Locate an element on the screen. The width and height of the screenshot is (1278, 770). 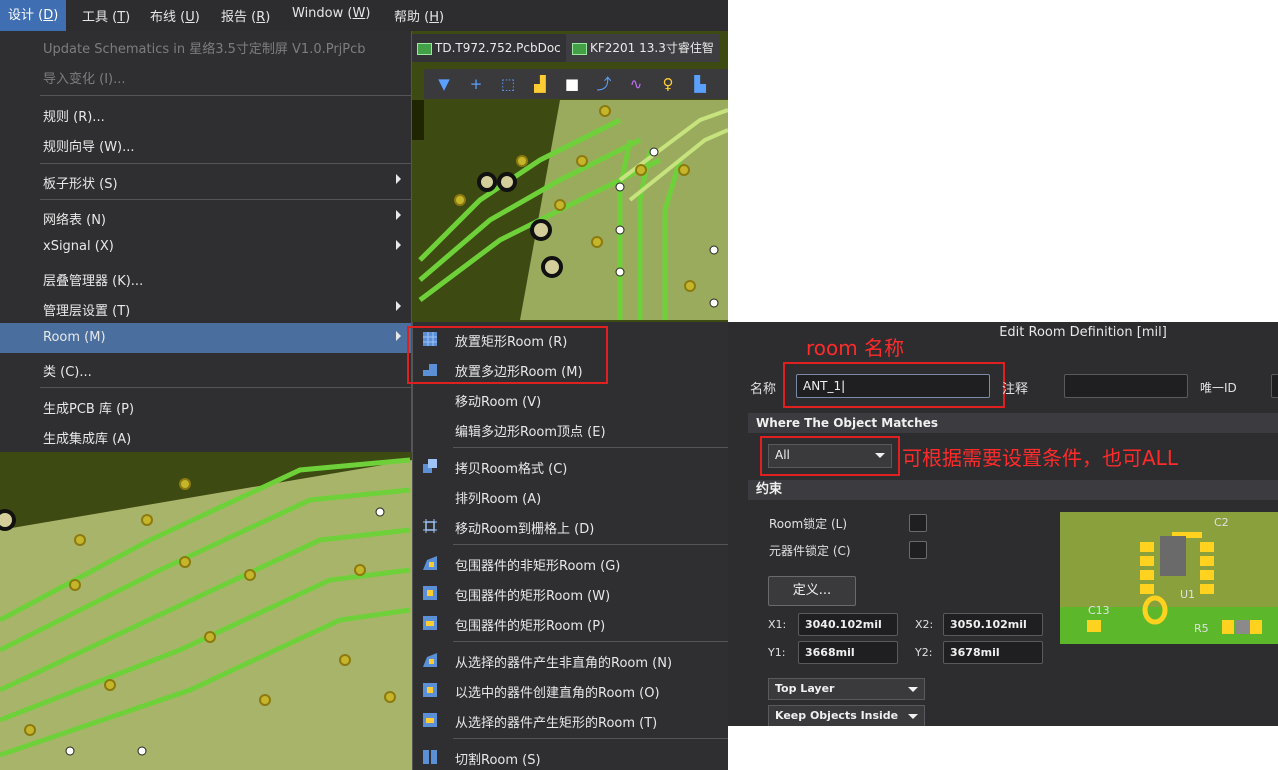
x1-label: X1: is located at coordinates (777, 624).